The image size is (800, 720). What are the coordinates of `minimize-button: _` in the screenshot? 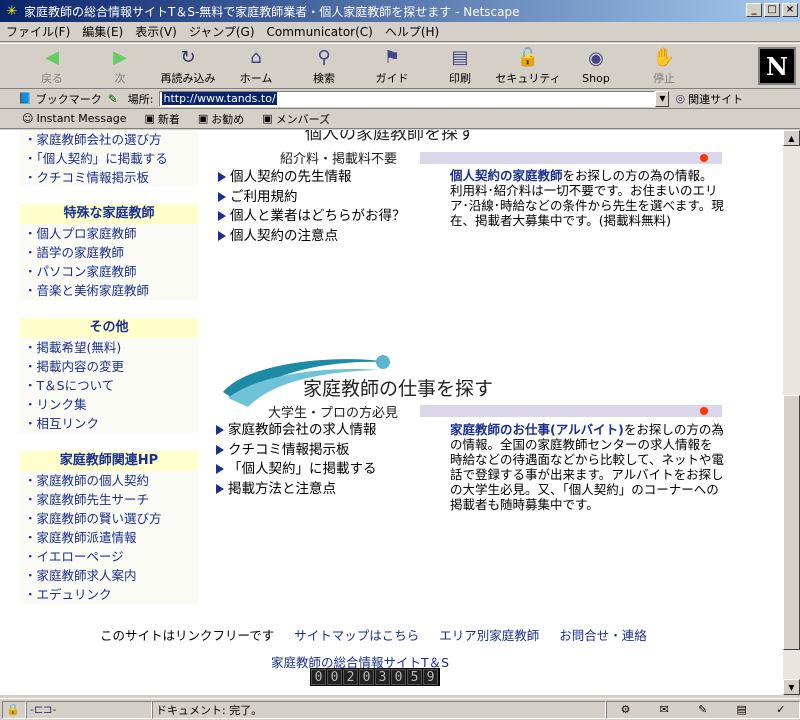 It's located at (754, 10).